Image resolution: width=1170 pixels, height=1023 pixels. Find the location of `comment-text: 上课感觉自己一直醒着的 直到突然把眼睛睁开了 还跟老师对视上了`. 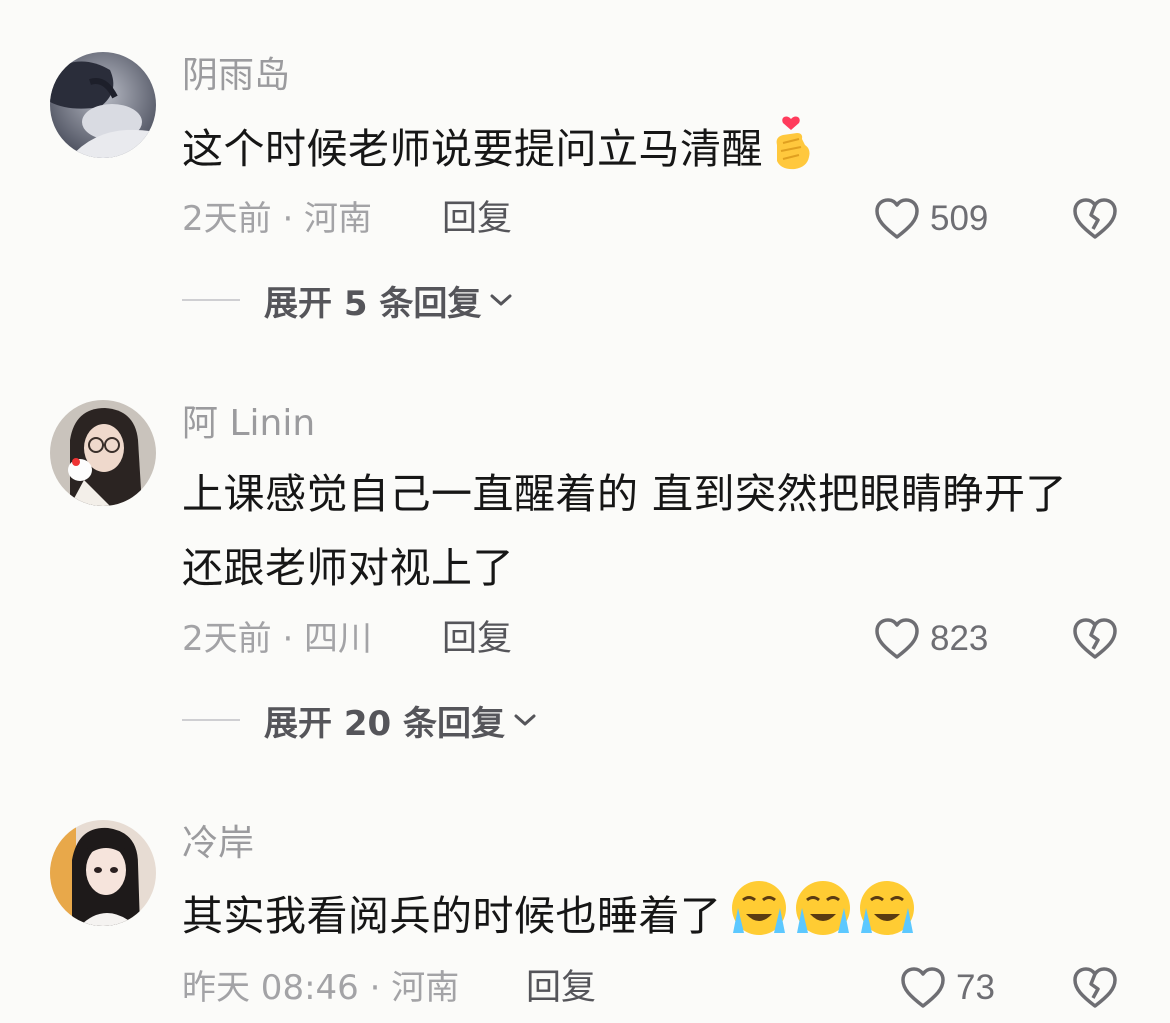

comment-text: 上课感觉自己一直醒着的 直到突然把眼睛睁开了 还跟老师对视上了 is located at coordinates (624, 531).